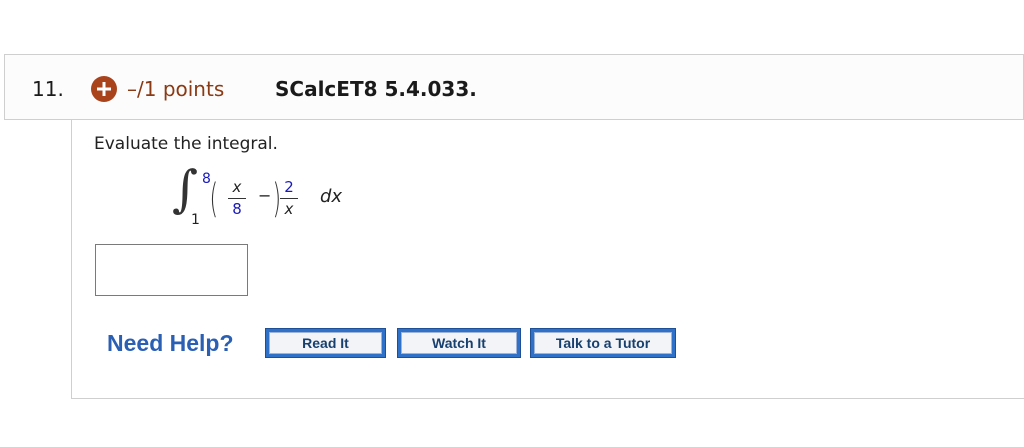 This screenshot has height=447, width=1024. I want to click on talk-to-tutor-button: Talk to a Tutor, so click(603, 343).